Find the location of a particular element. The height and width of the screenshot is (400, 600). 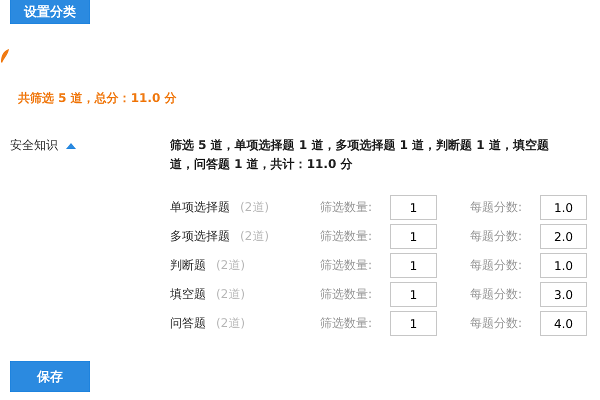

question-type: 填空题 is located at coordinates (188, 294).